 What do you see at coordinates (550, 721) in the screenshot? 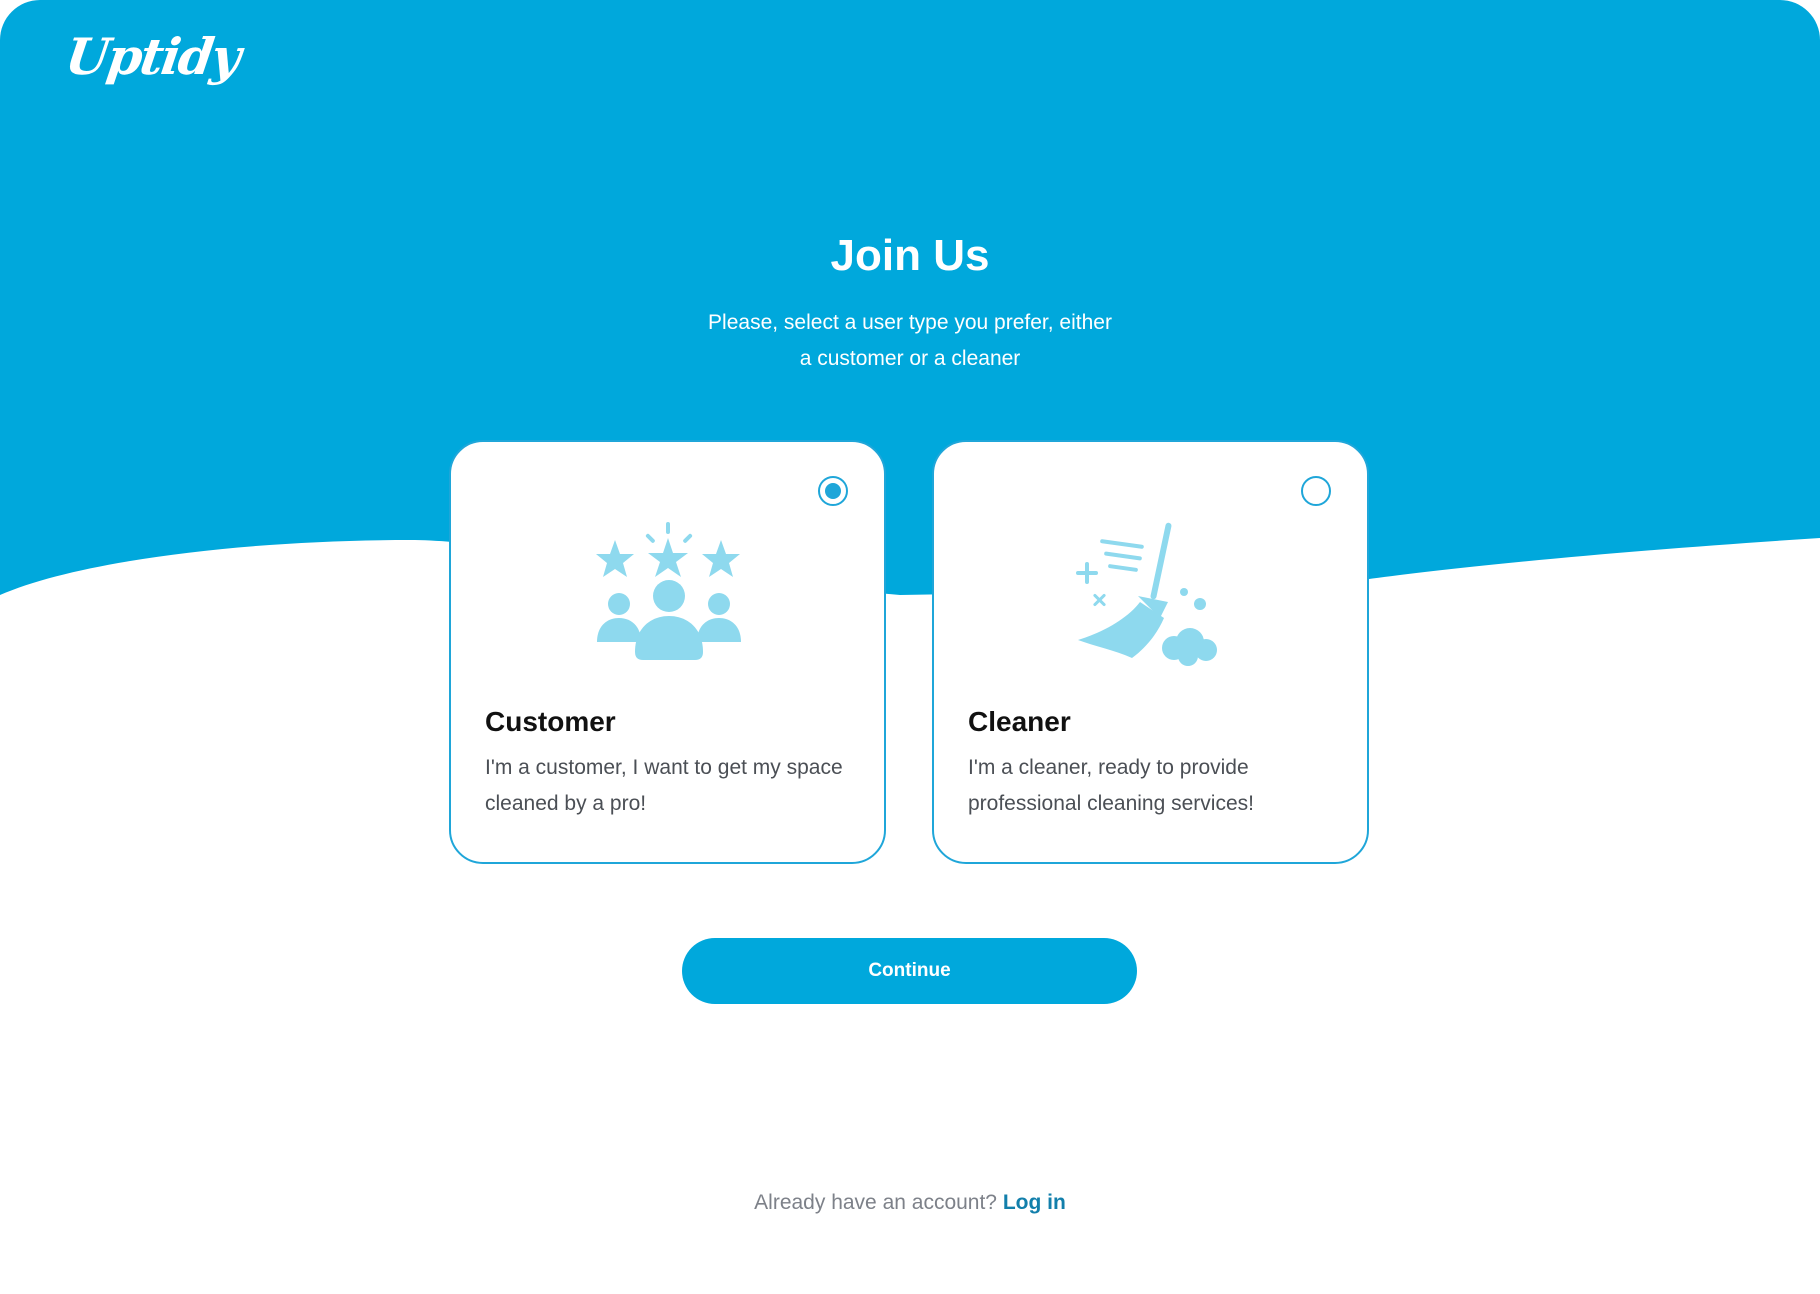
I see `customer-title: Customer` at bounding box center [550, 721].